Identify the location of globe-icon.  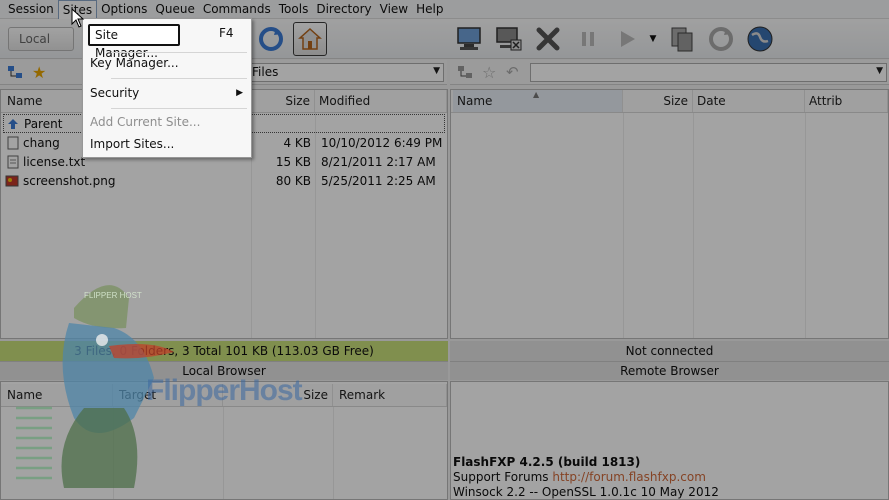
(760, 39).